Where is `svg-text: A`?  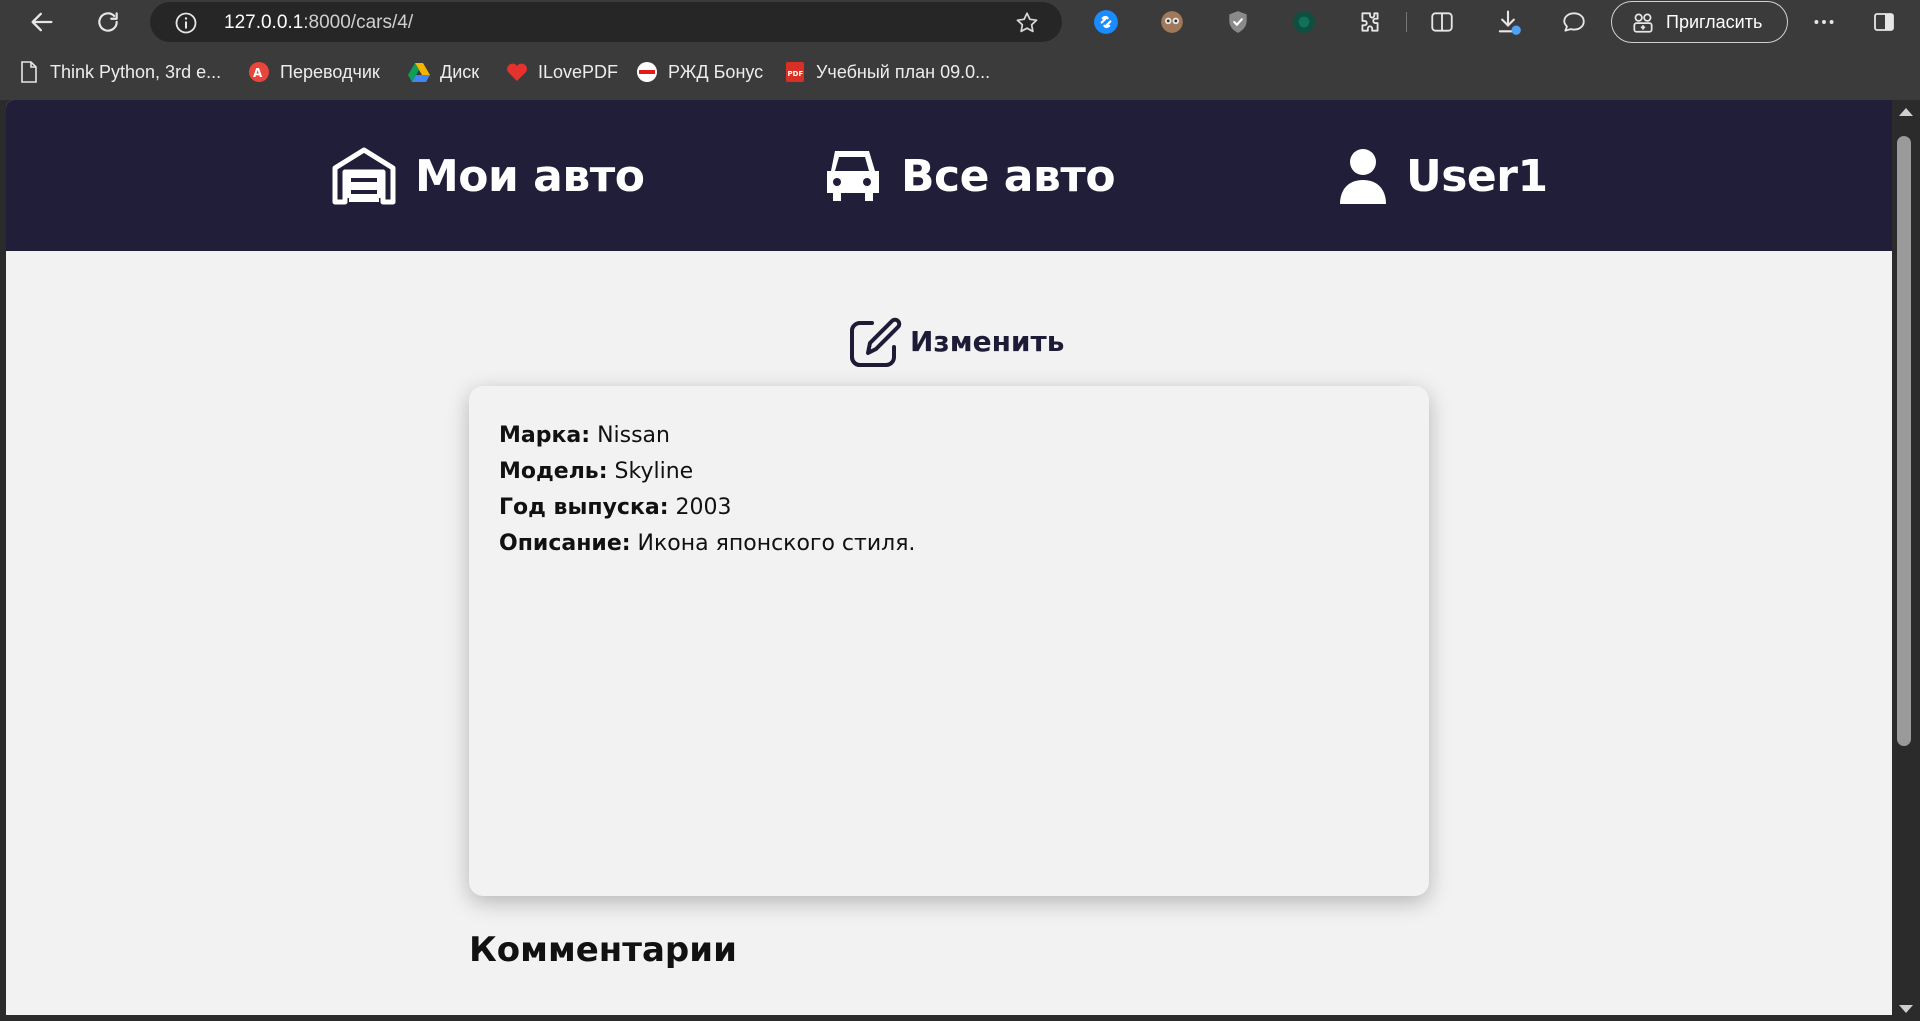
svg-text: A is located at coordinates (258, 73).